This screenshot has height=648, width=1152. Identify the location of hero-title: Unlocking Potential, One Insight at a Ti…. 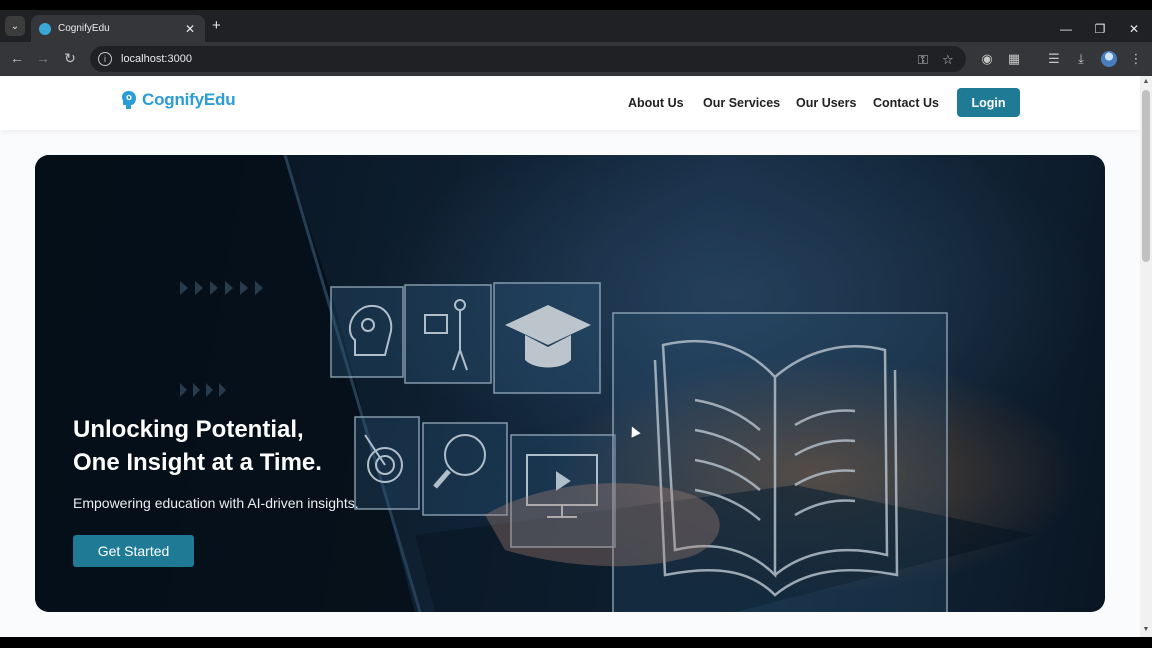
(197, 446).